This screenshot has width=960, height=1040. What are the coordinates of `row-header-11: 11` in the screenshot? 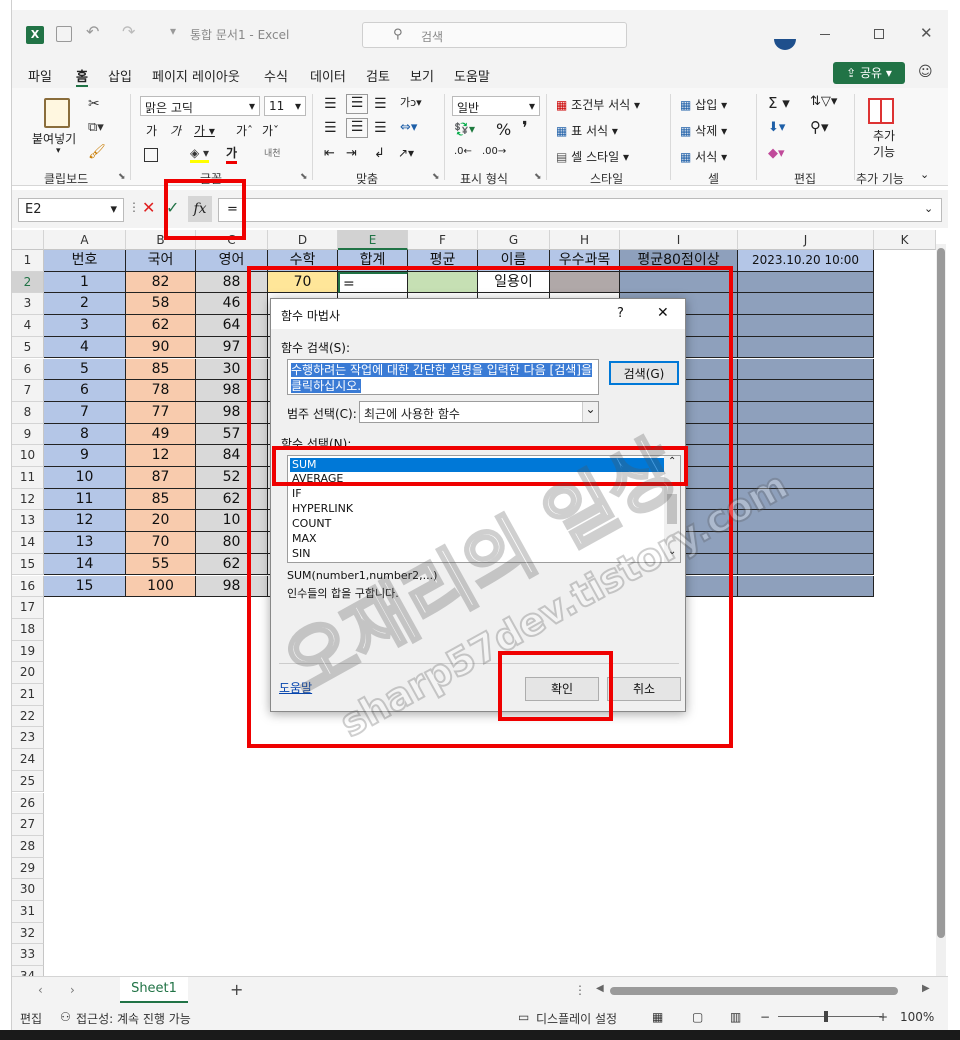 It's located at (28, 478).